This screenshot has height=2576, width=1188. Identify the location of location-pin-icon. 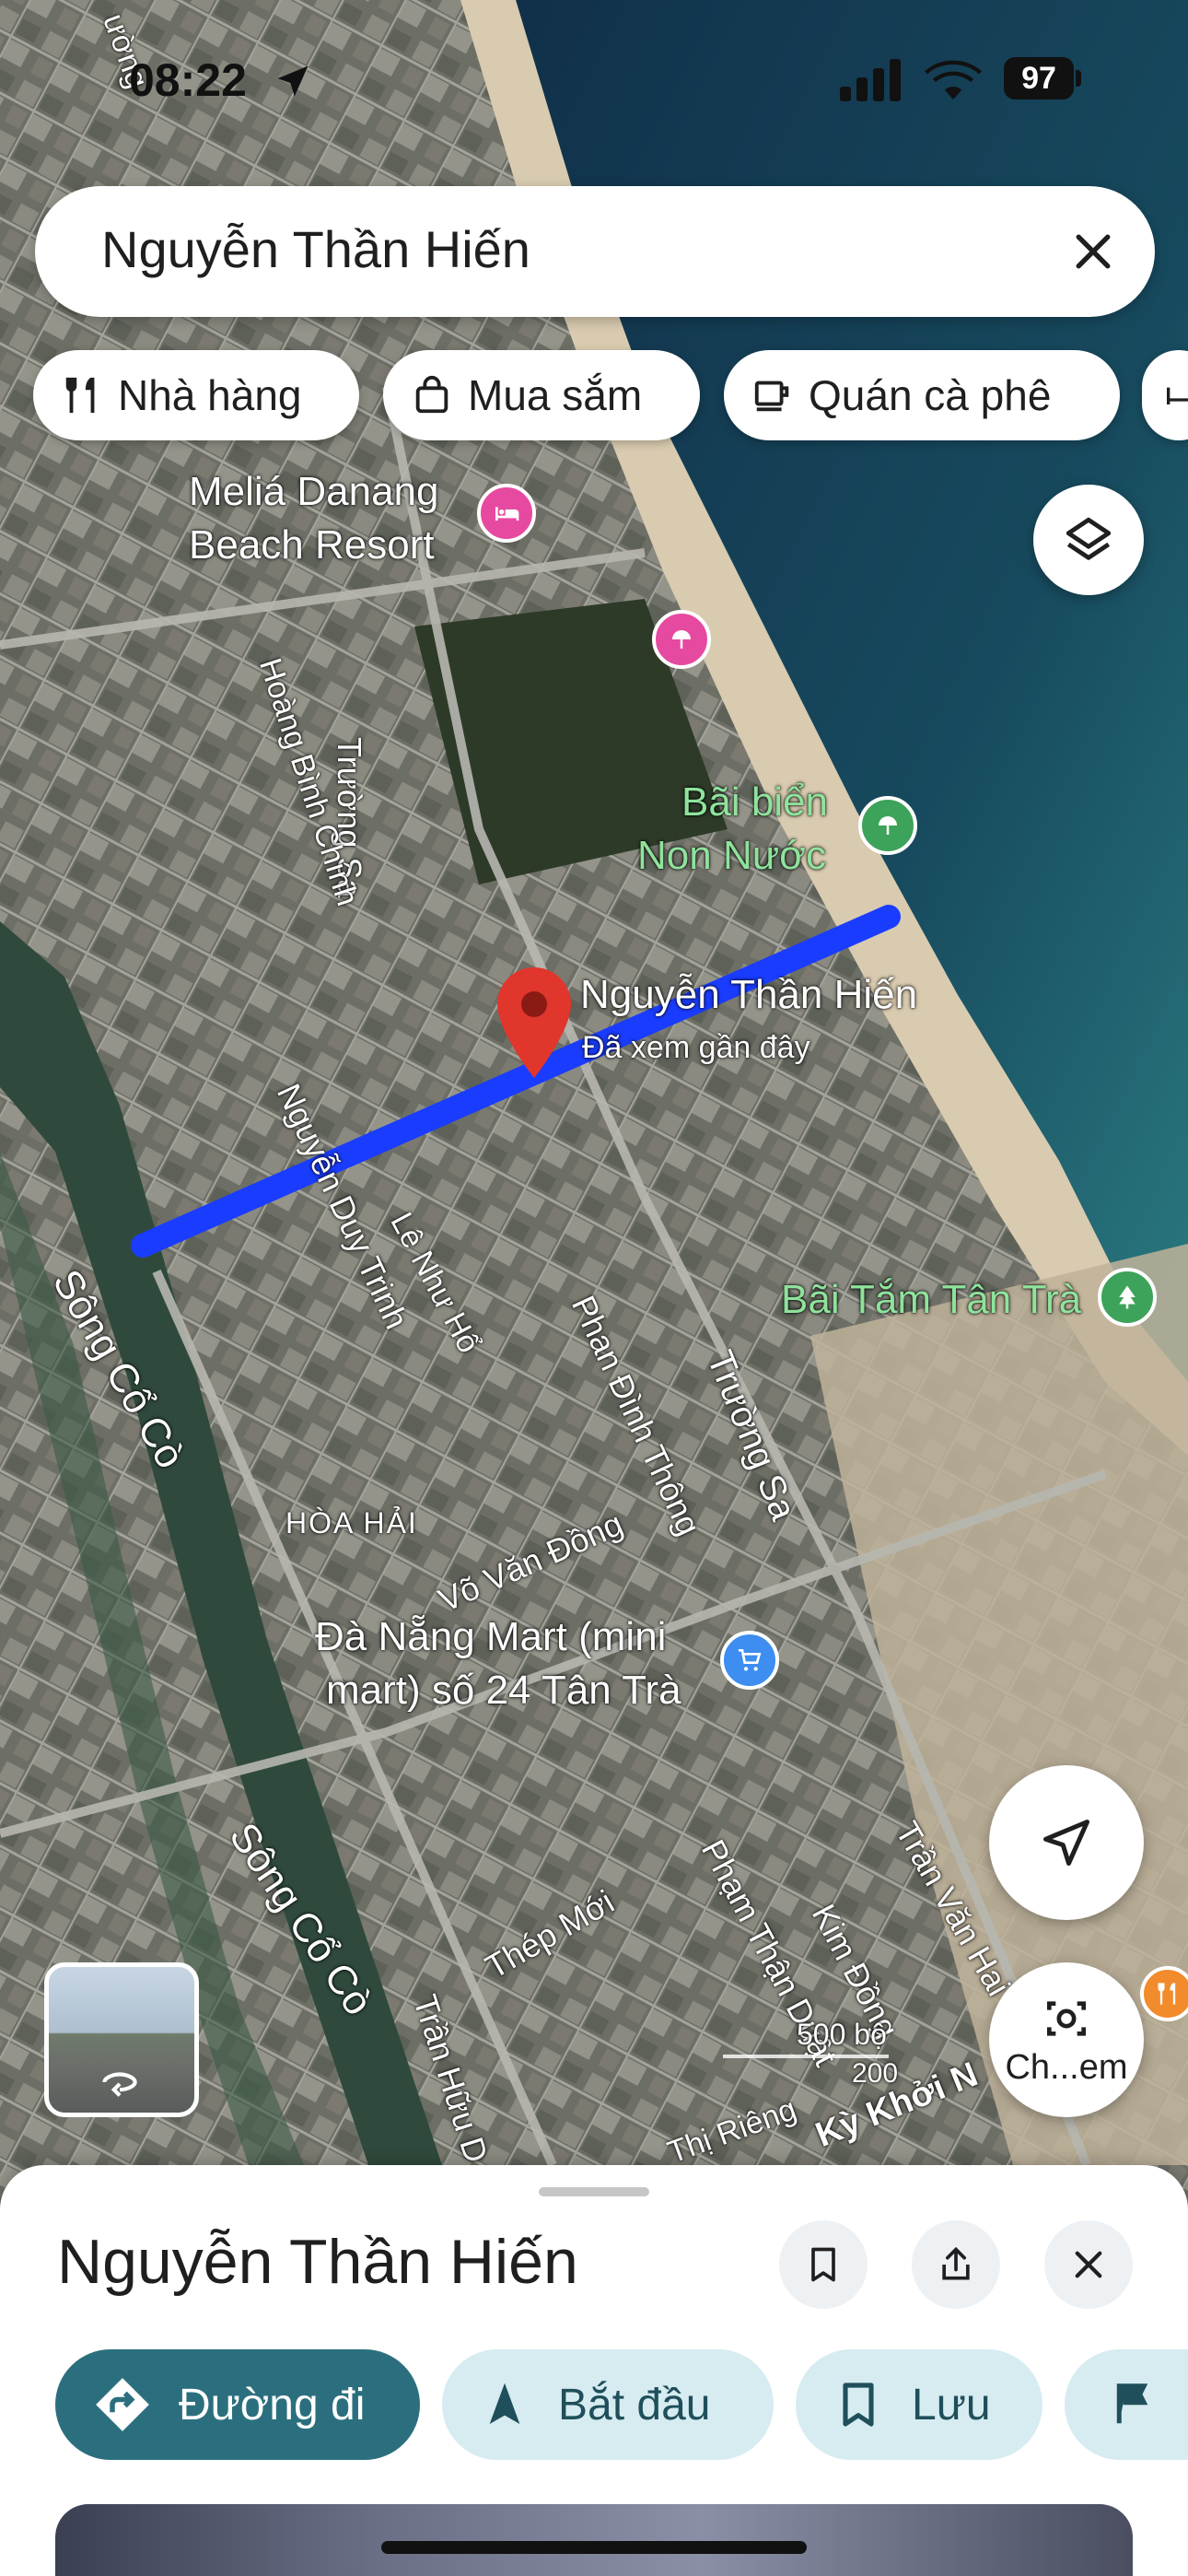
(534, 1025).